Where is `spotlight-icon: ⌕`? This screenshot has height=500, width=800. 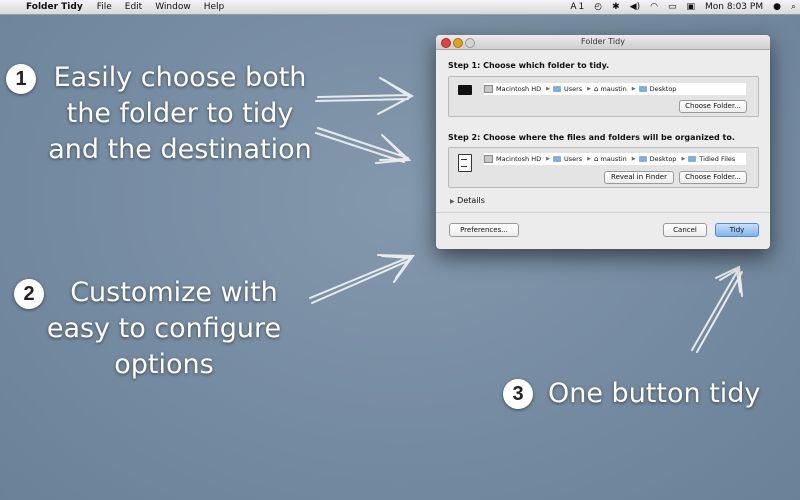 spotlight-icon: ⌕ is located at coordinates (793, 7).